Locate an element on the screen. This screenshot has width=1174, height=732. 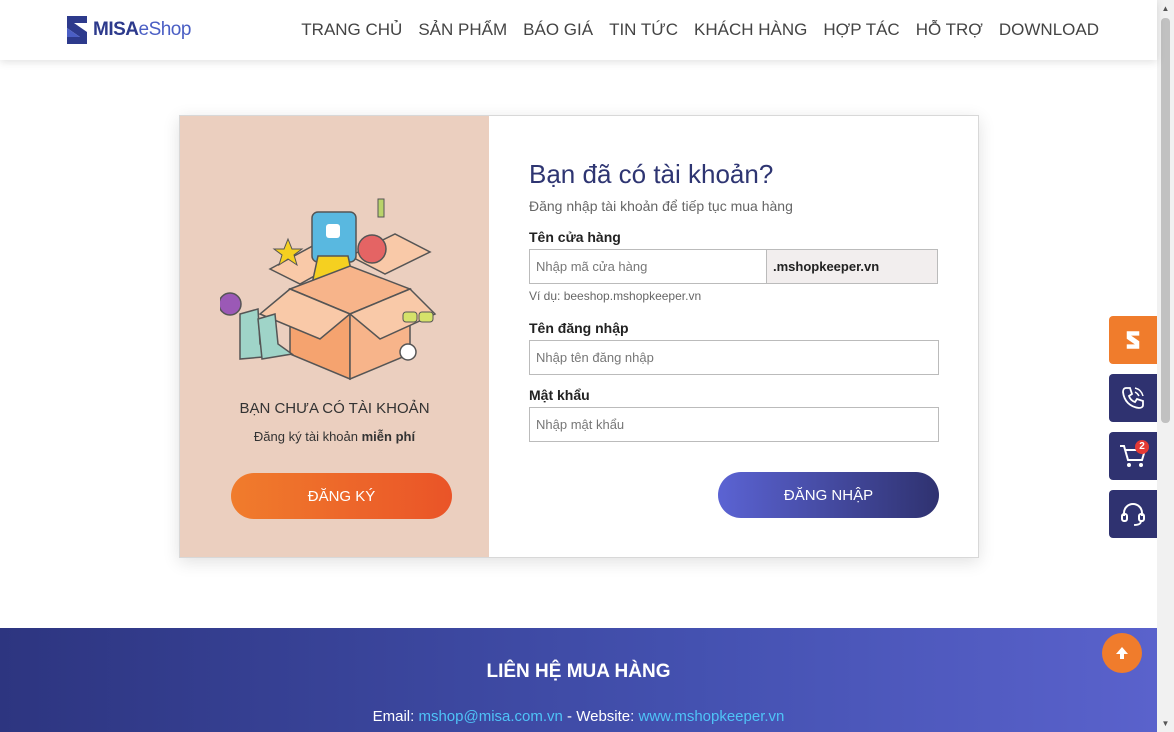
login-subtitle: Đăng nhập tài khoản để tiếp tục mua hàng is located at coordinates (661, 206).